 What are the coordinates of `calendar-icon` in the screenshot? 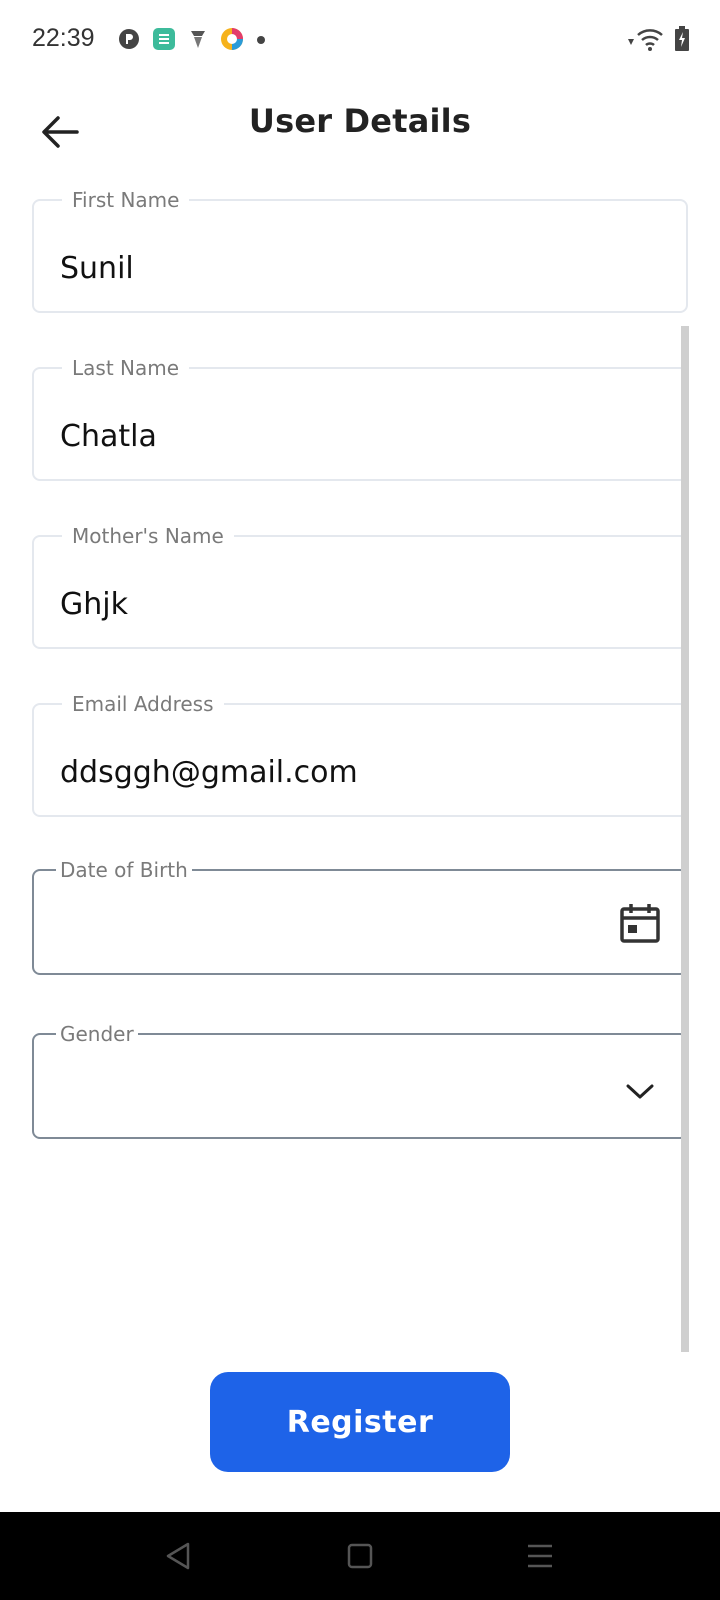 It's located at (640, 923).